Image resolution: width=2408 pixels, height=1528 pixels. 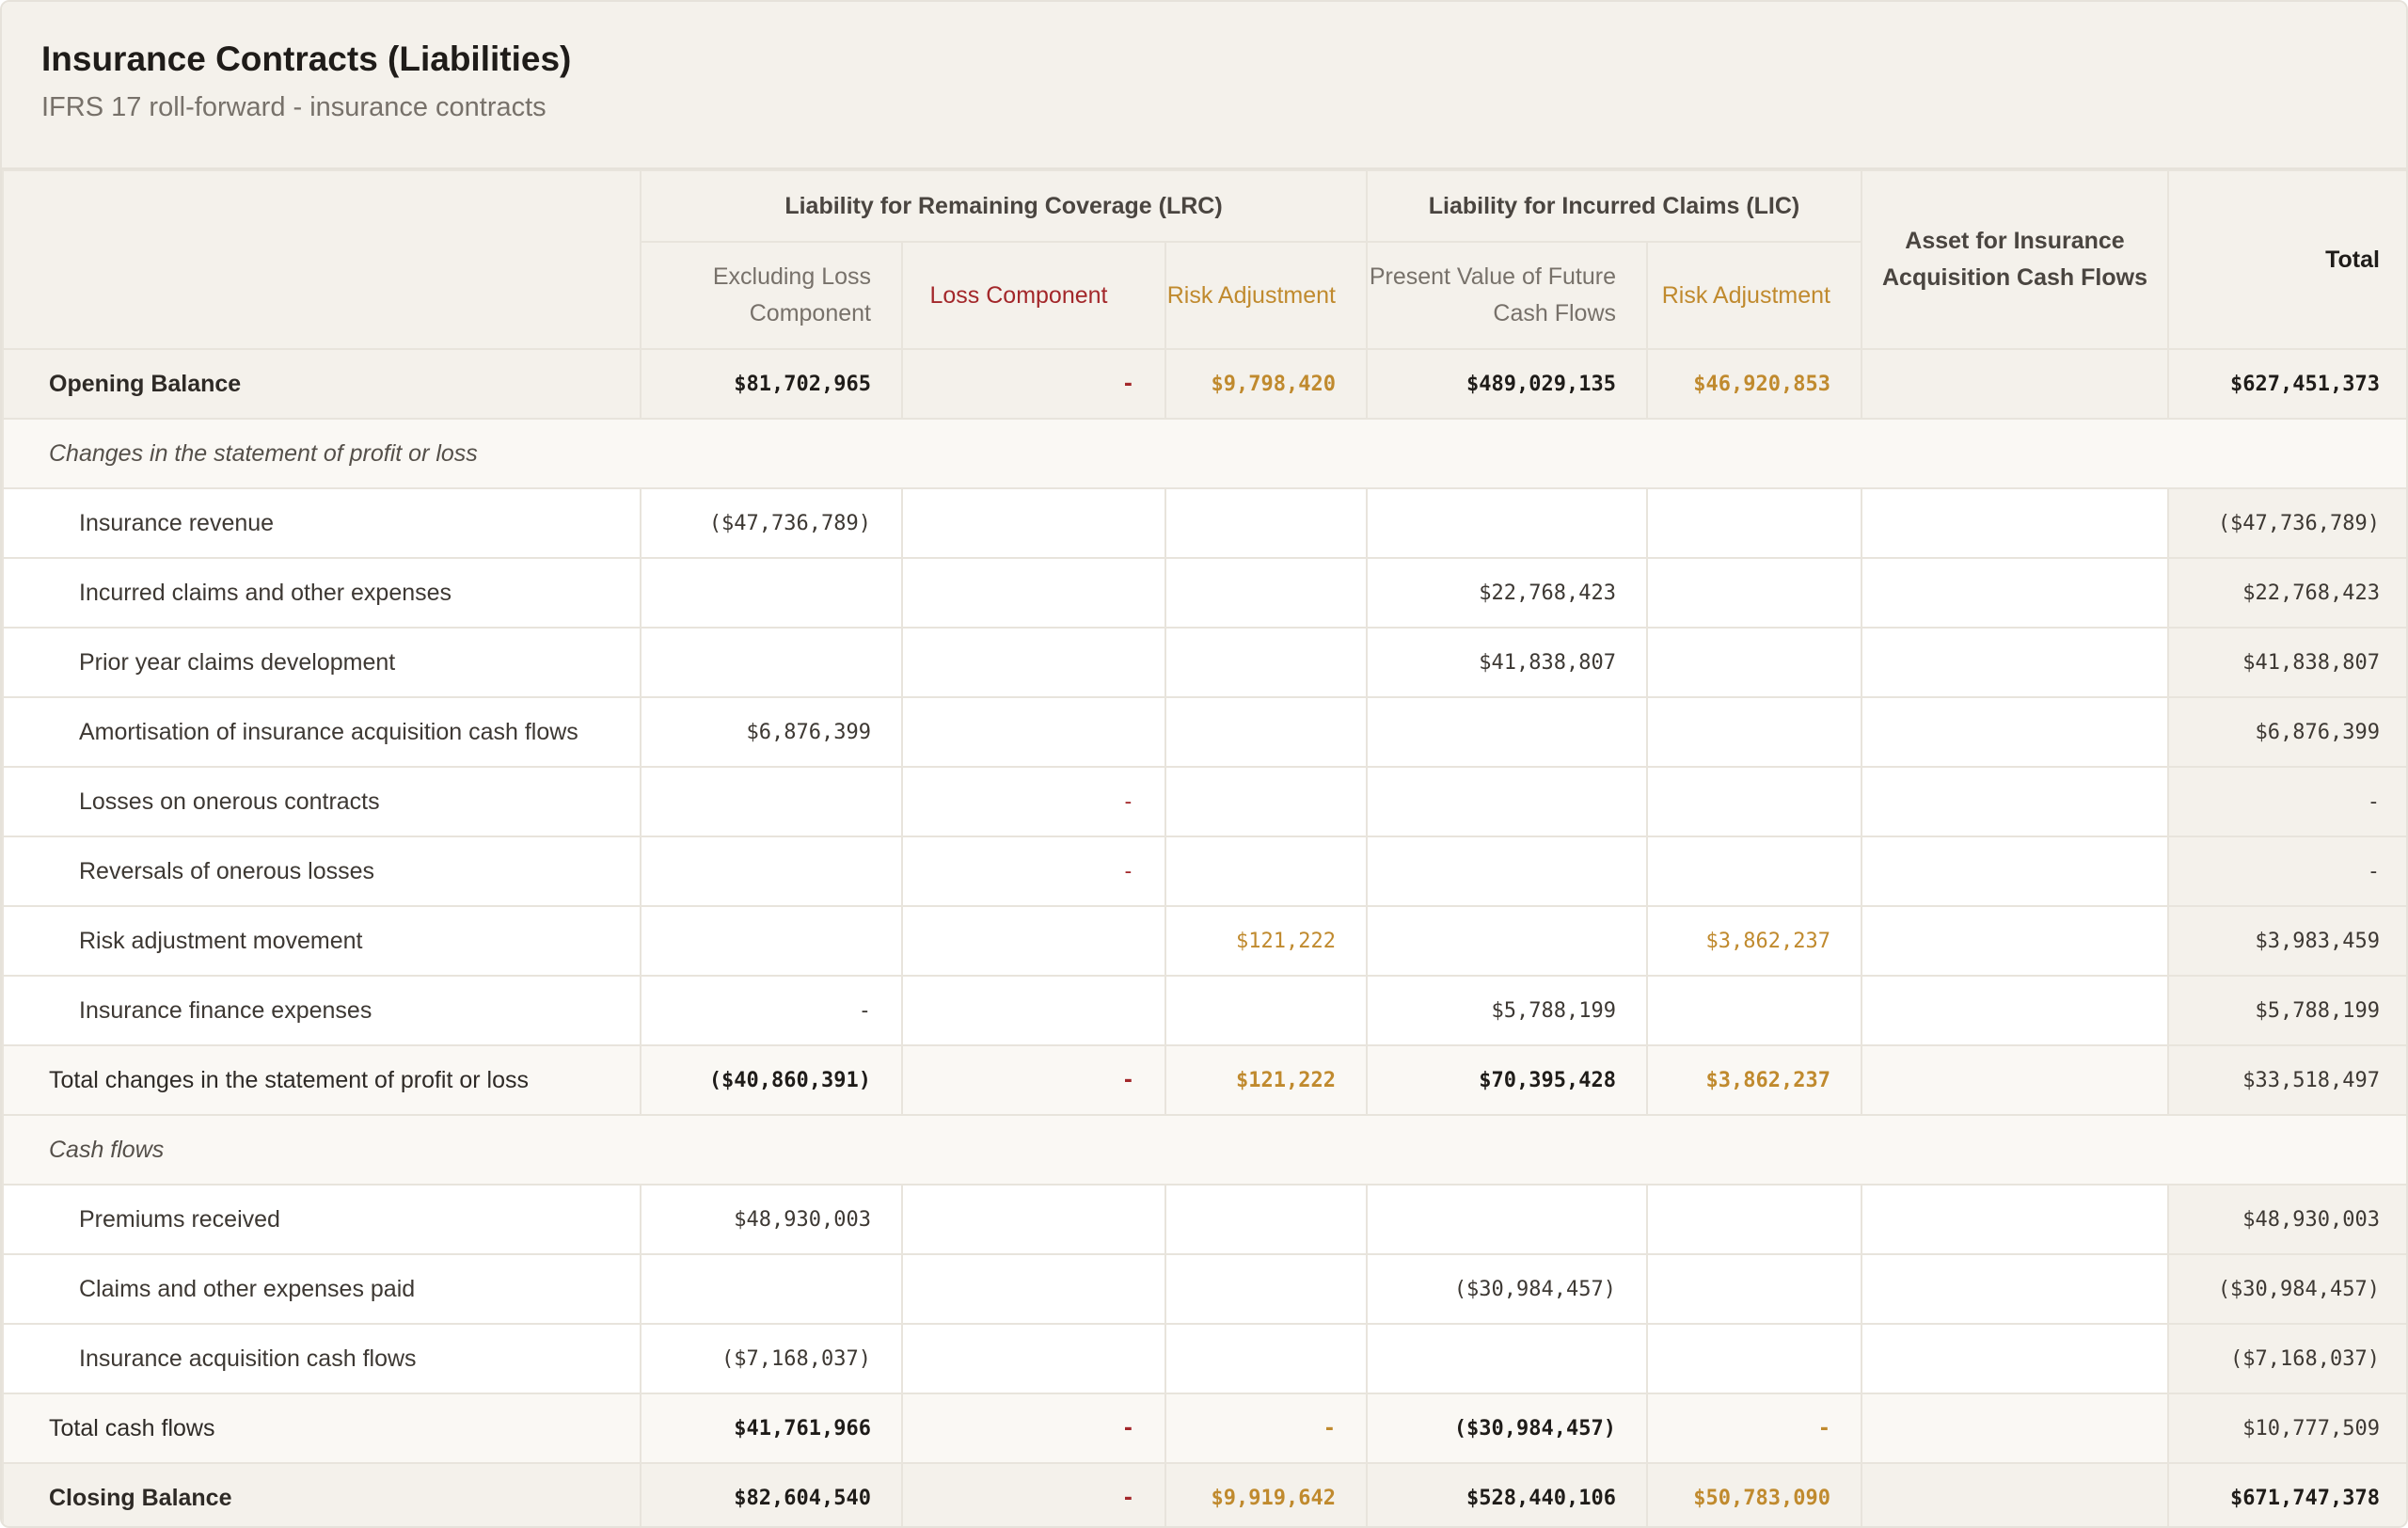 I want to click on row-label: Premiums received, so click(x=322, y=1219).